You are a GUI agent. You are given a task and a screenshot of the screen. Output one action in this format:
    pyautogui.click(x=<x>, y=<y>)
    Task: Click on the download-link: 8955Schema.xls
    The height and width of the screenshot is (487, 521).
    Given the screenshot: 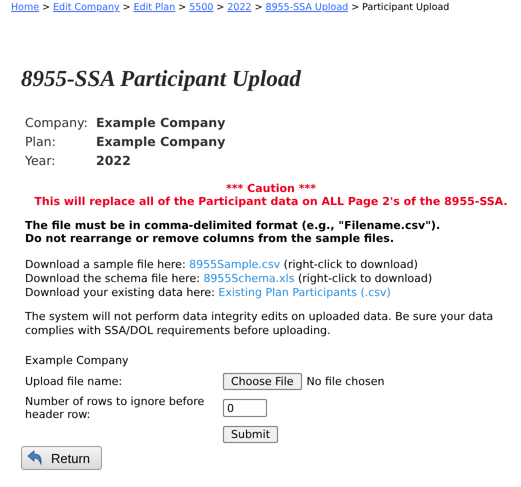 What is the action you would take?
    pyautogui.click(x=248, y=278)
    